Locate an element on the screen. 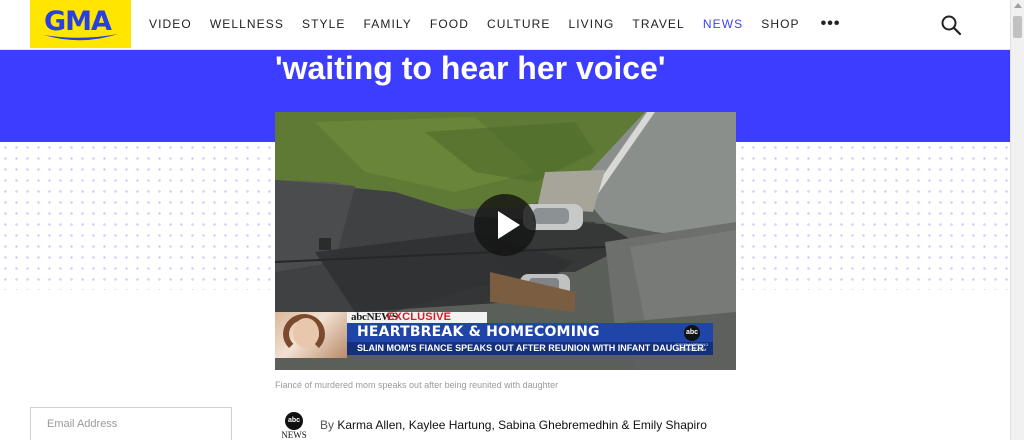 The image size is (1024, 440). abc-badge: abc GOOD MORNING AMERICA.COM is located at coordinates (692, 340).